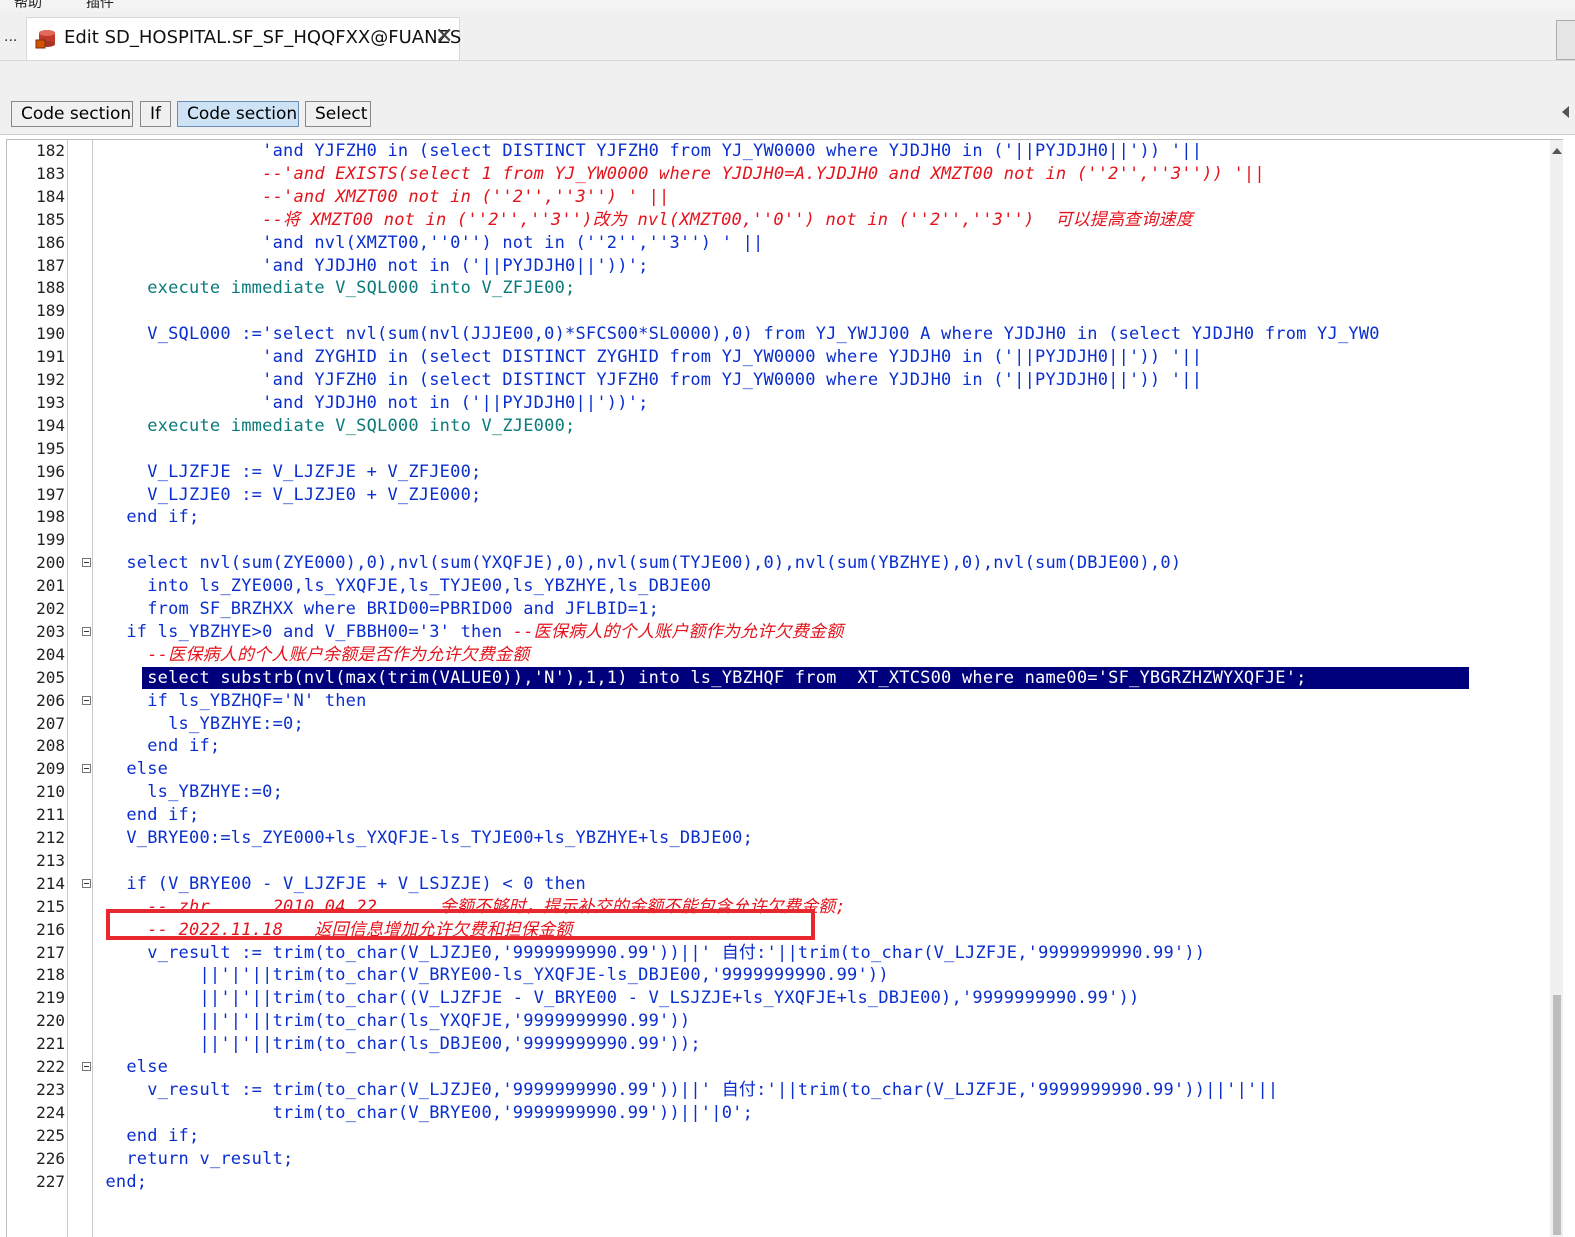 Image resolution: width=1575 pixels, height=1237 pixels. I want to click on scroll-up-icon, so click(1557, 151).